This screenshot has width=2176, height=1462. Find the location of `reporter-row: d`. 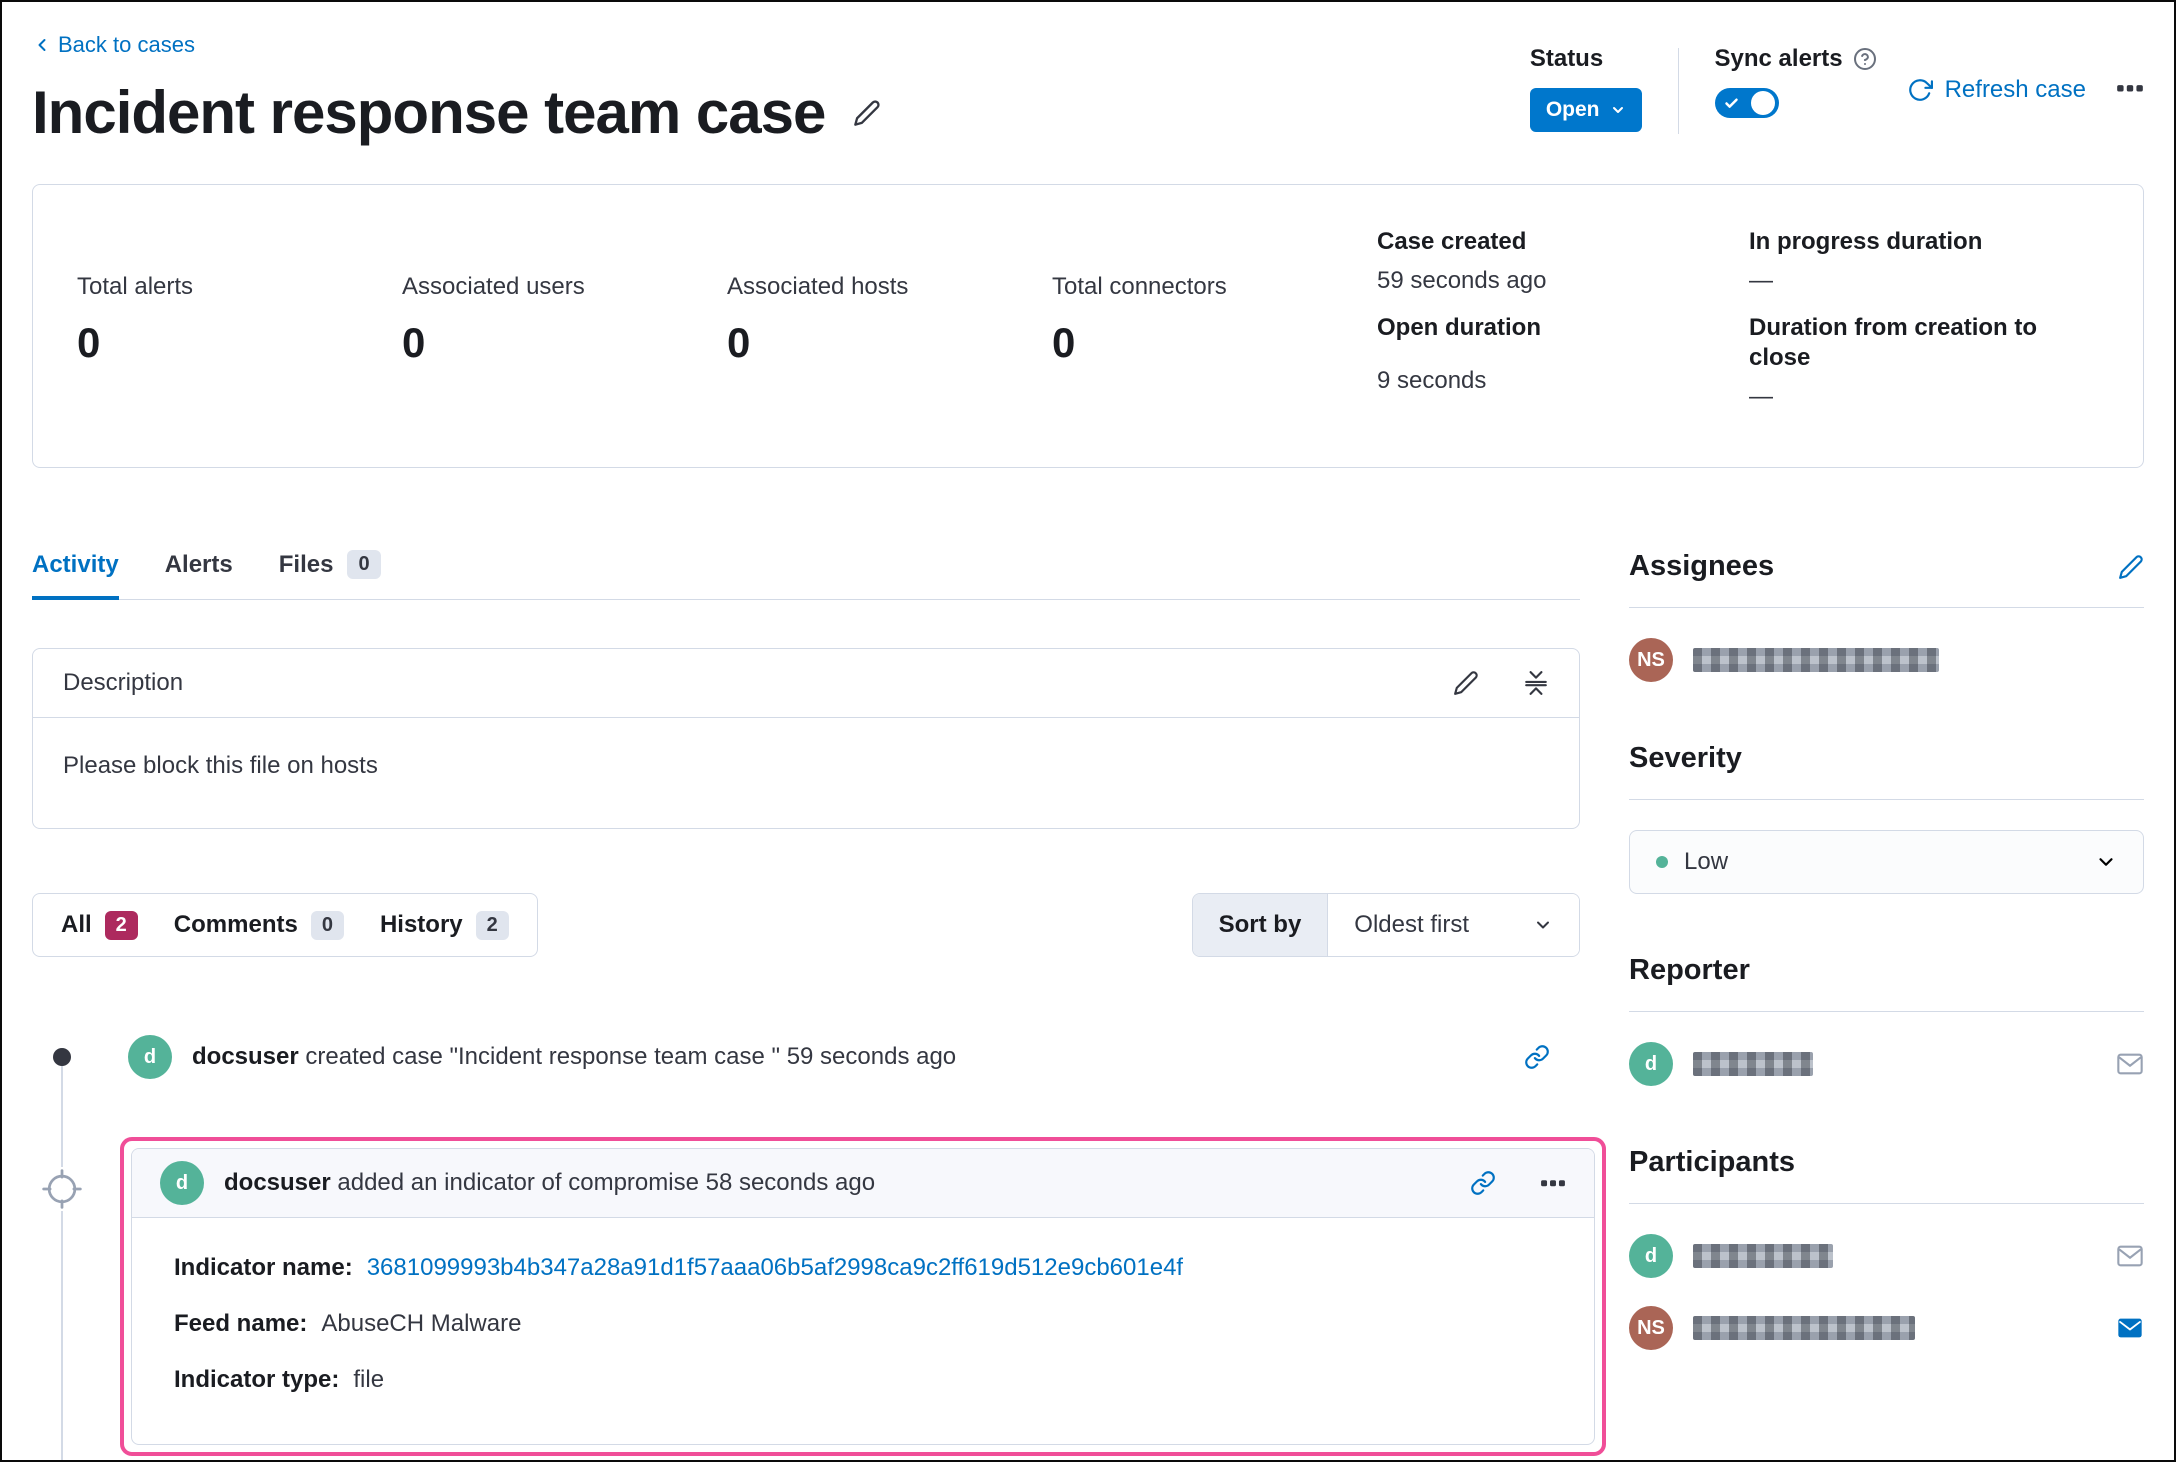

reporter-row: d is located at coordinates (1886, 1064).